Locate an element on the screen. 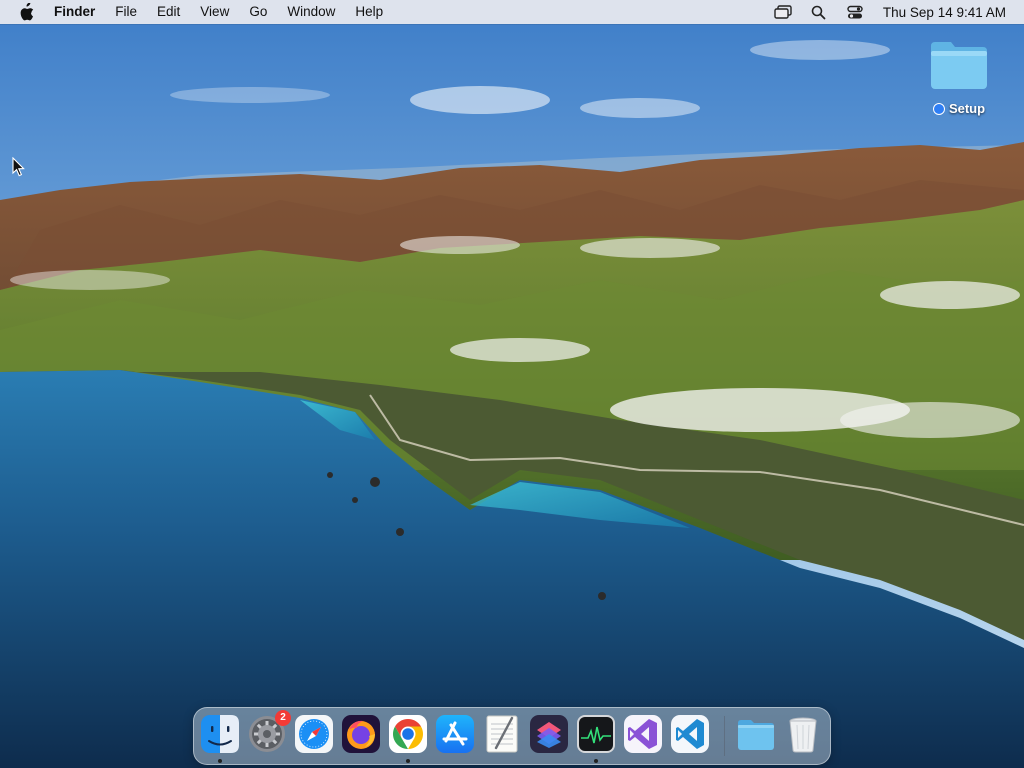 The image size is (1024, 768). menu-bar-status-area: Thu Sep 14 9:41 AM is located at coordinates (894, 12).